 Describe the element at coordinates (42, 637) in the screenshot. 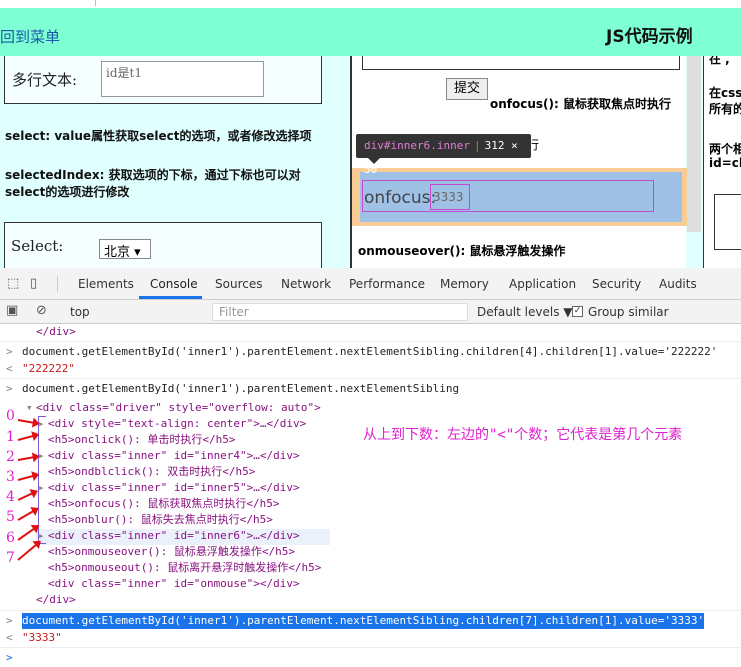

I see `result-text: "3333"` at that location.